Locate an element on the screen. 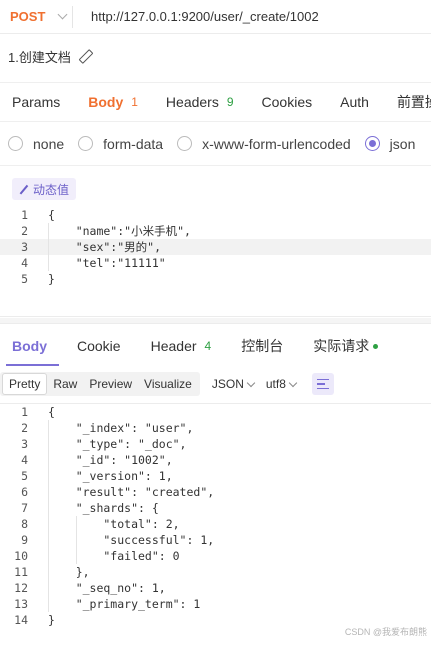 This screenshot has height=646, width=431. line-number: 1 is located at coordinates (24, 215).